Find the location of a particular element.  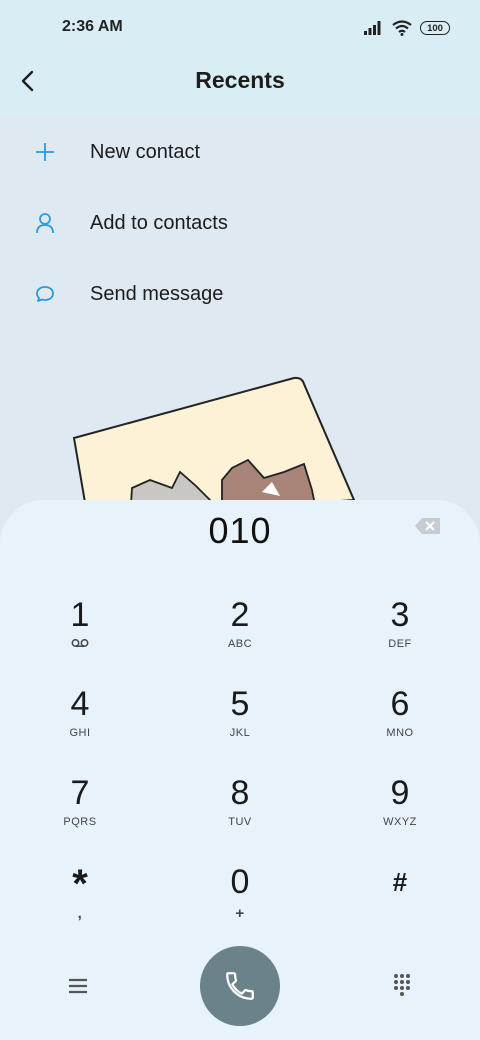

send-message-action: Send message is located at coordinates (240, 294).